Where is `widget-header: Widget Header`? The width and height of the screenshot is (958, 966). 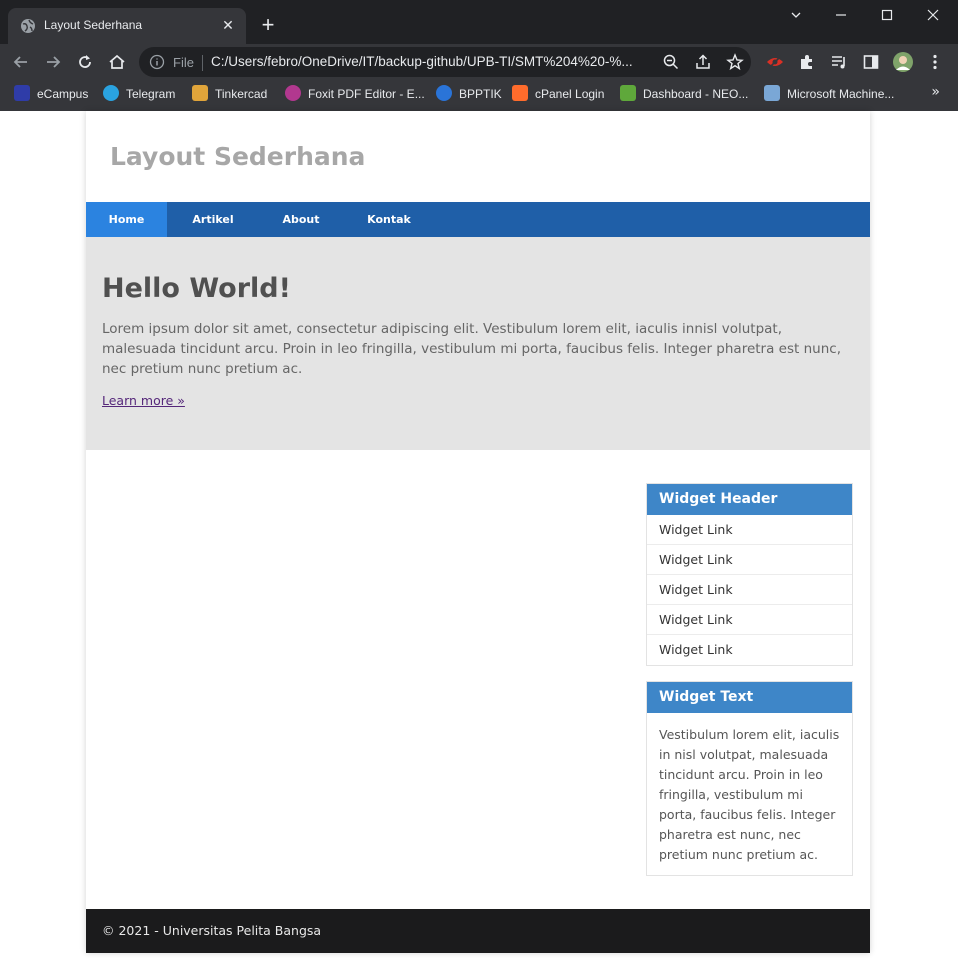 widget-header: Widget Header is located at coordinates (749, 499).